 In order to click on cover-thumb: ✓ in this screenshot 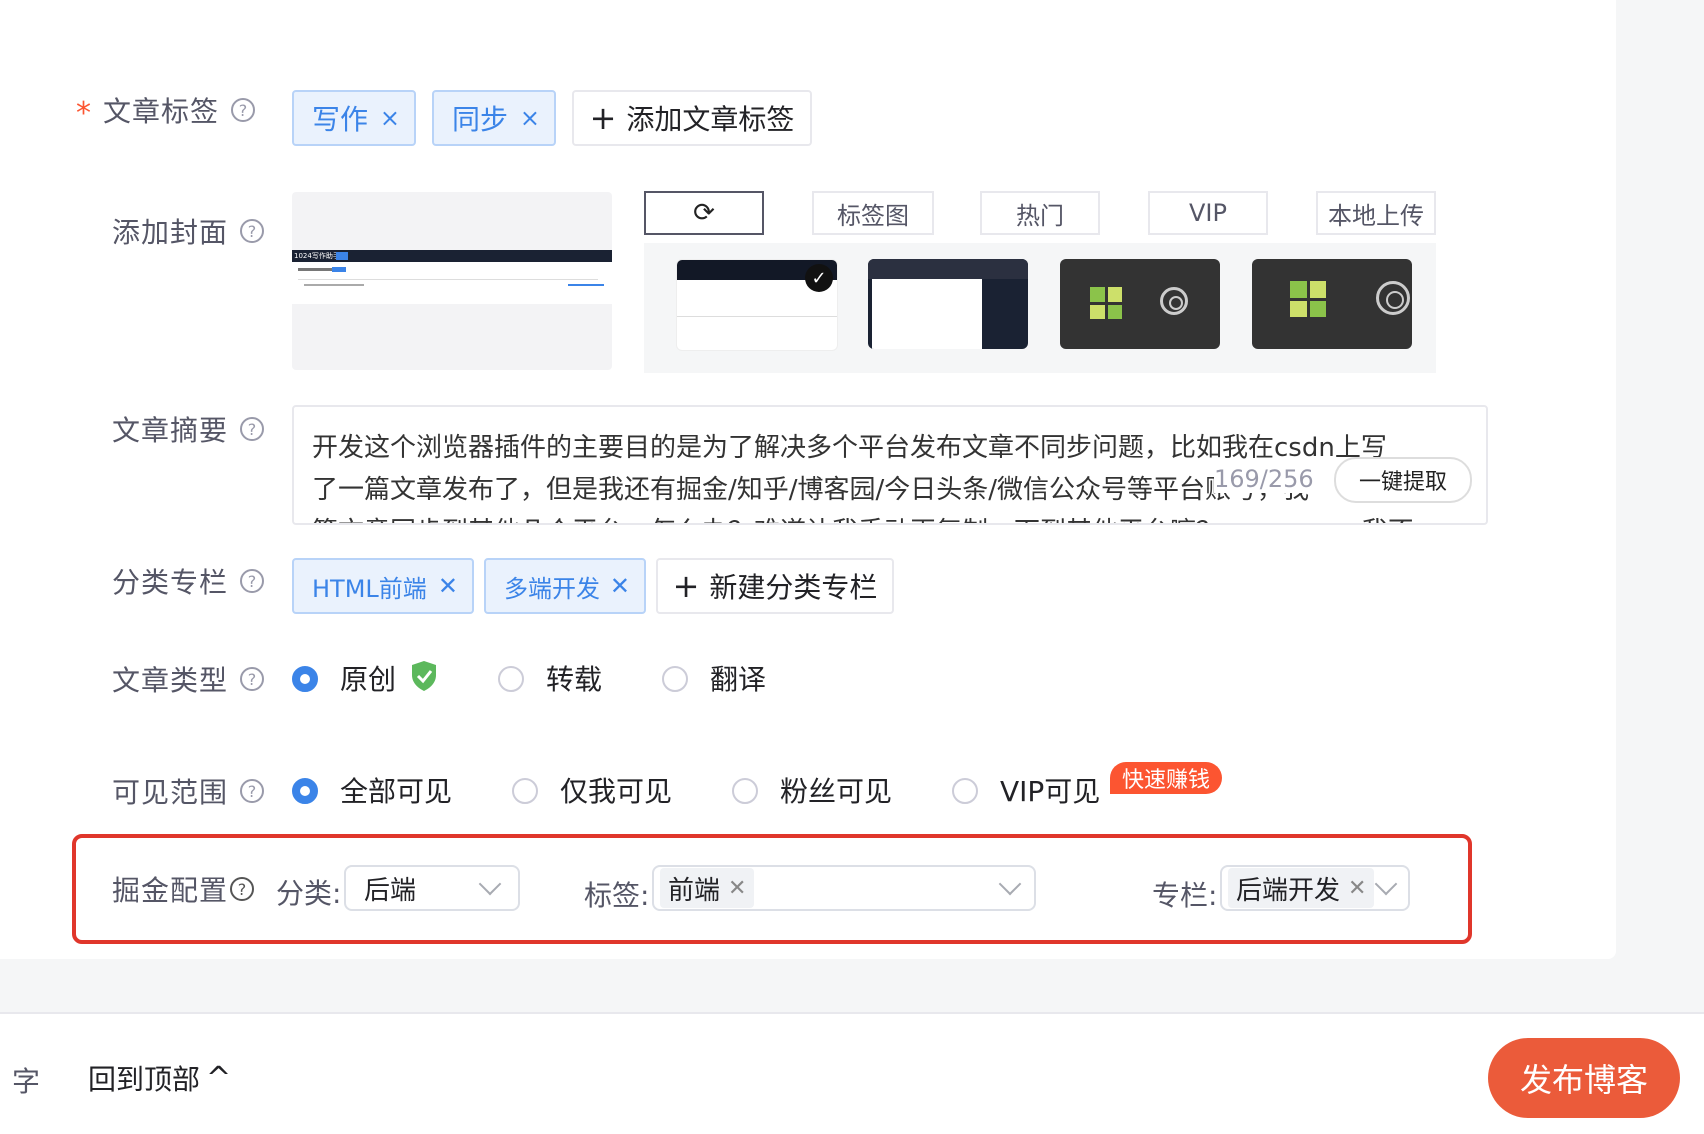, I will do `click(757, 305)`.